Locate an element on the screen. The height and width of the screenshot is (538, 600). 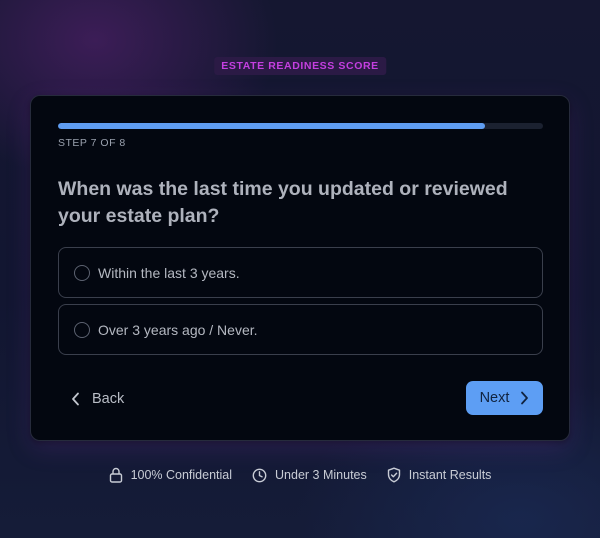
option-label: Over 3 years ago / Never. is located at coordinates (178, 329).